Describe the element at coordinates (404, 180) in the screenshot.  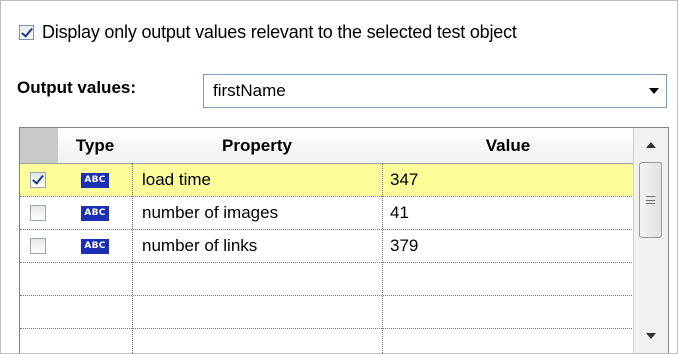
I see `value-cell: 347` at that location.